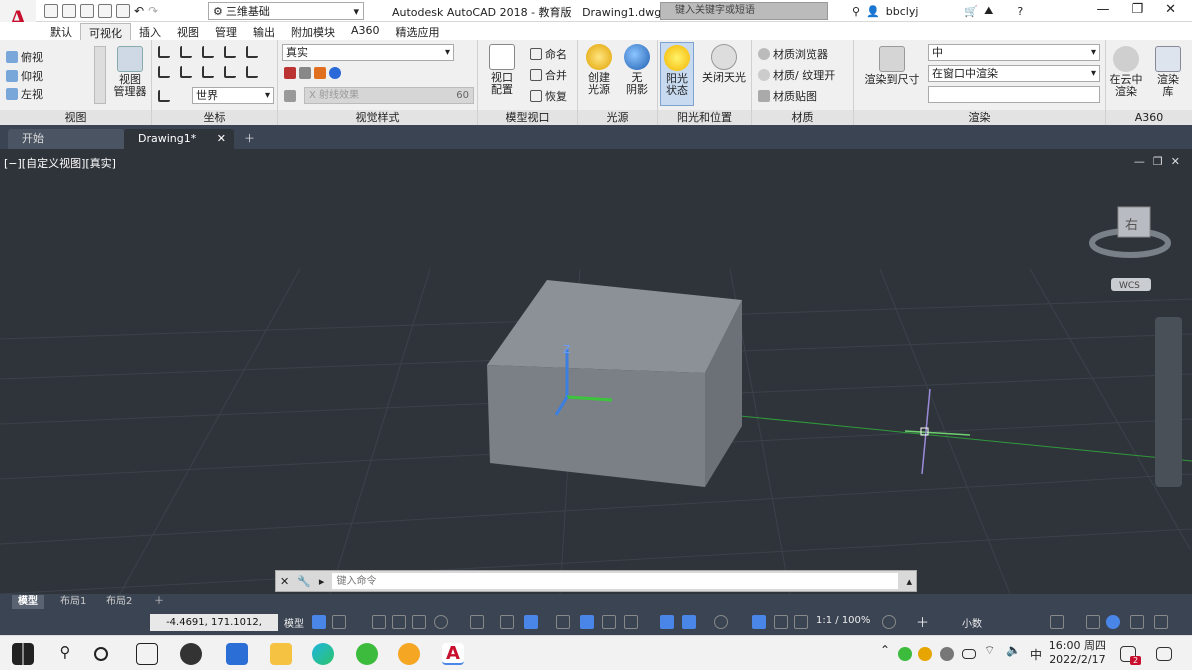  I want to click on render-in-select: 在窗口中渲染, so click(1014, 73).